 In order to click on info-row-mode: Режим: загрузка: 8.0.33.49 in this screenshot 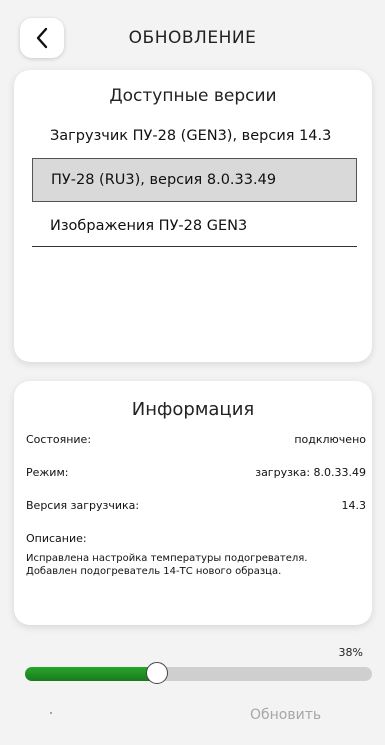, I will do `click(196, 472)`.